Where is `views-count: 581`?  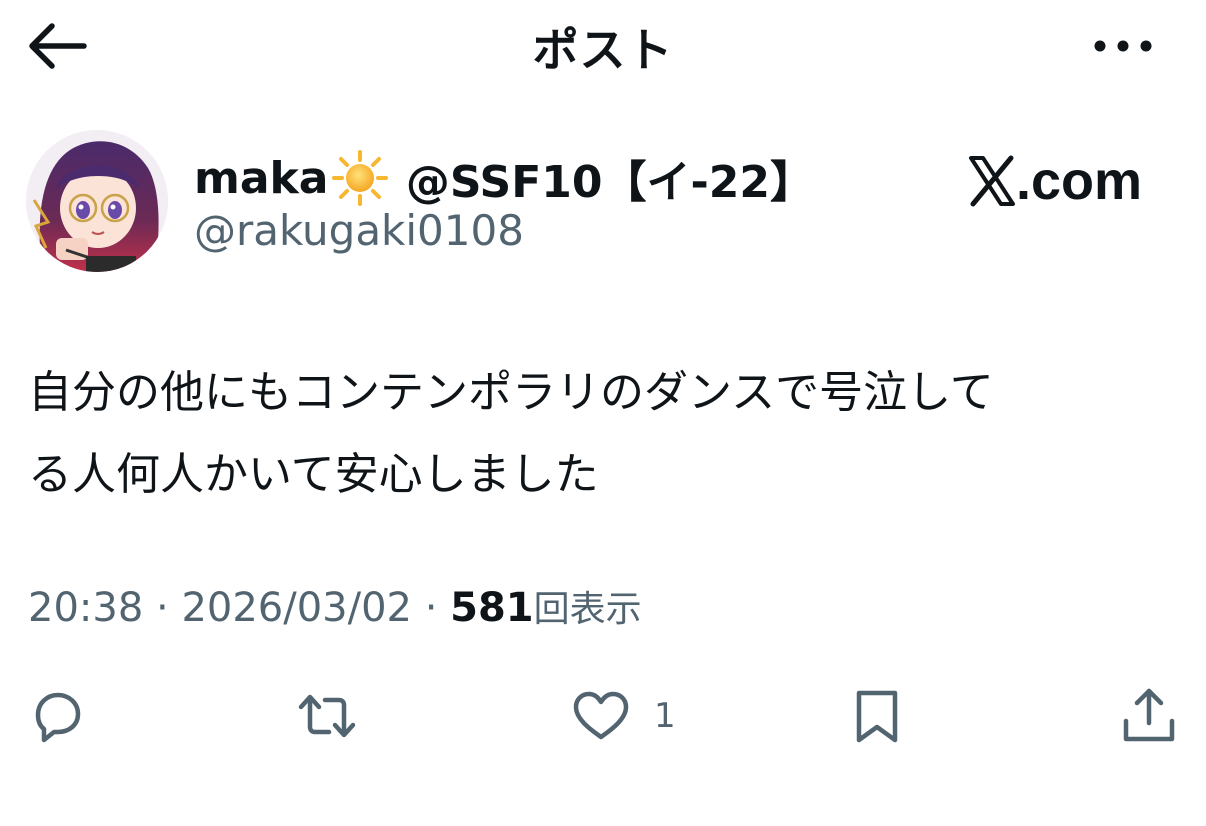 views-count: 581 is located at coordinates (492, 608).